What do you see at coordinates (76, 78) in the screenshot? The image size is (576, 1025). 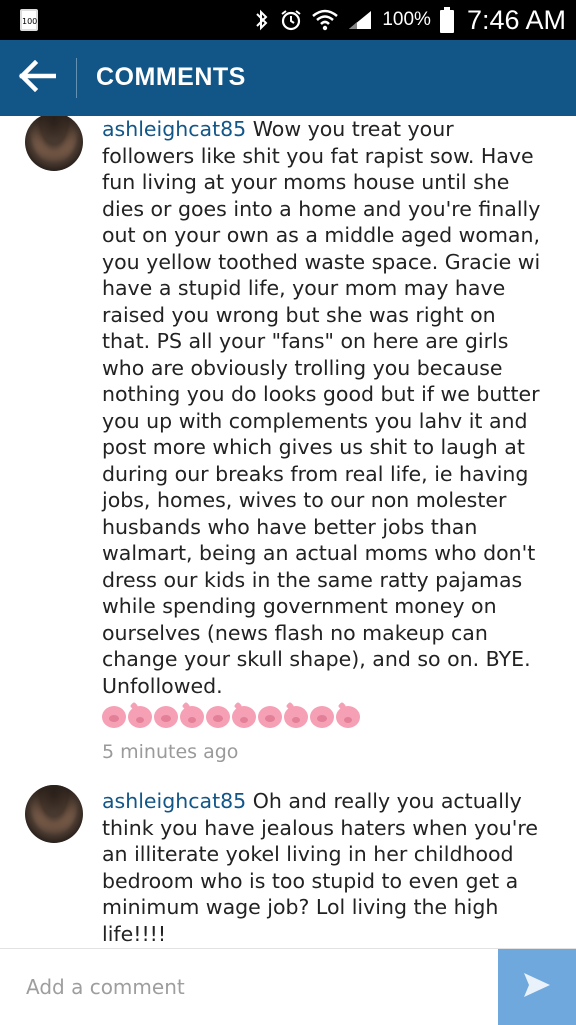 I see `header-divider` at bounding box center [76, 78].